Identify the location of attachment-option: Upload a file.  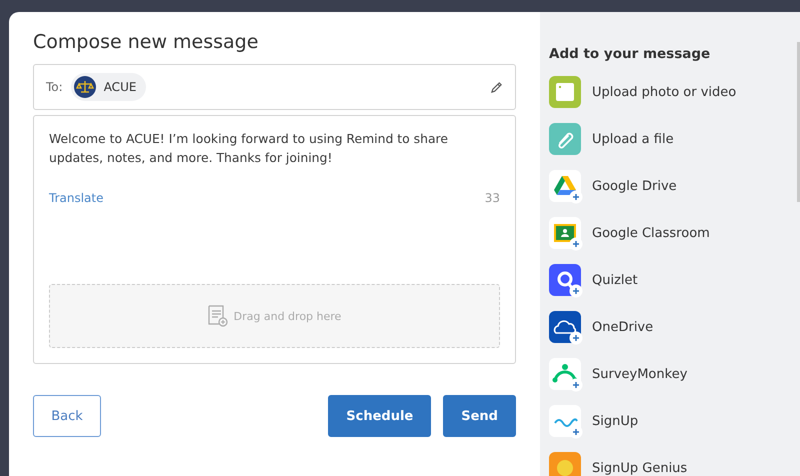
(633, 139).